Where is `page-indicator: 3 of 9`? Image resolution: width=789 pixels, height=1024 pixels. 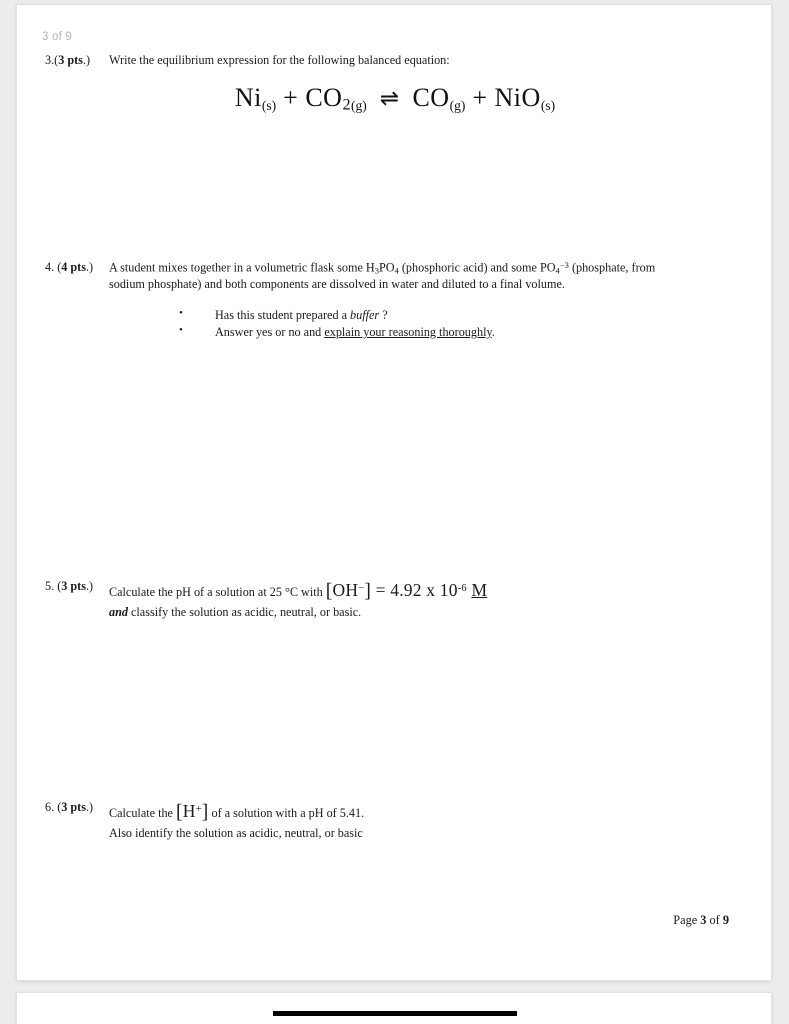 page-indicator: 3 of 9 is located at coordinates (57, 37).